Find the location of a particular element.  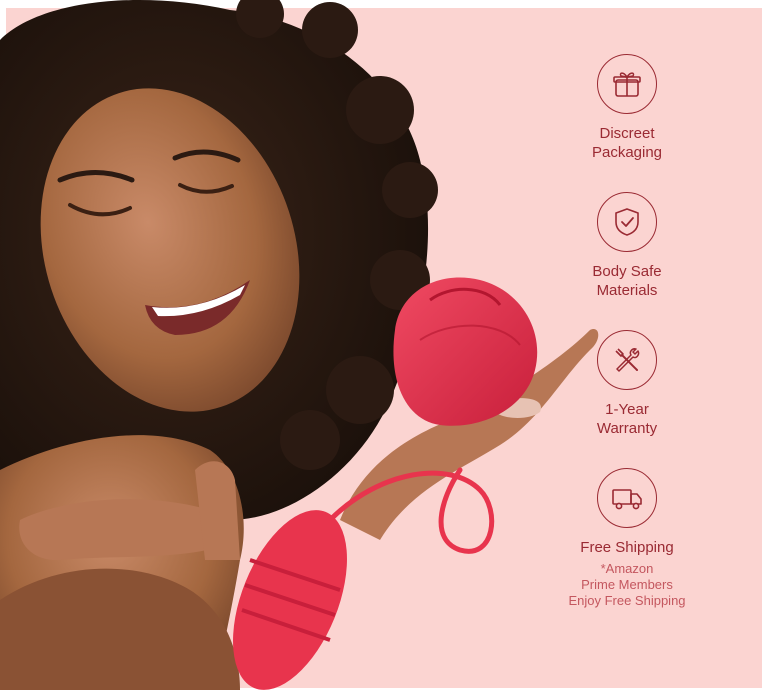

truck-icon is located at coordinates (627, 498).